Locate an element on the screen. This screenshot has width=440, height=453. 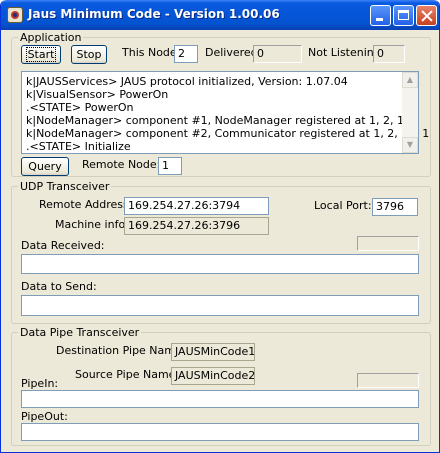
udp-legend: UDP Transceiver is located at coordinates (65, 186).